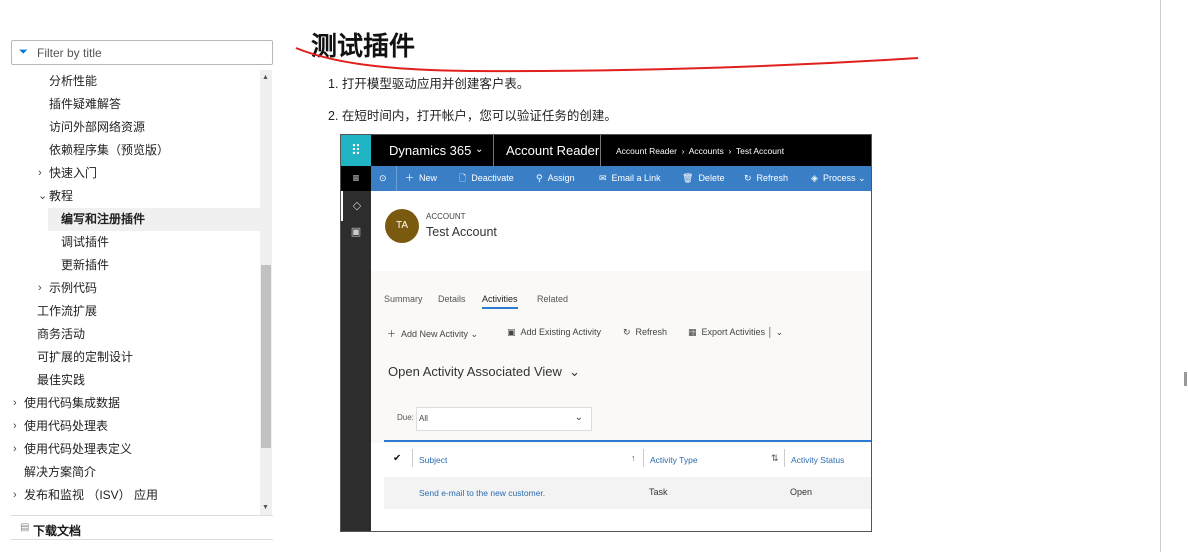  I want to click on toc-item: 访问外部网络资源, so click(130, 127).